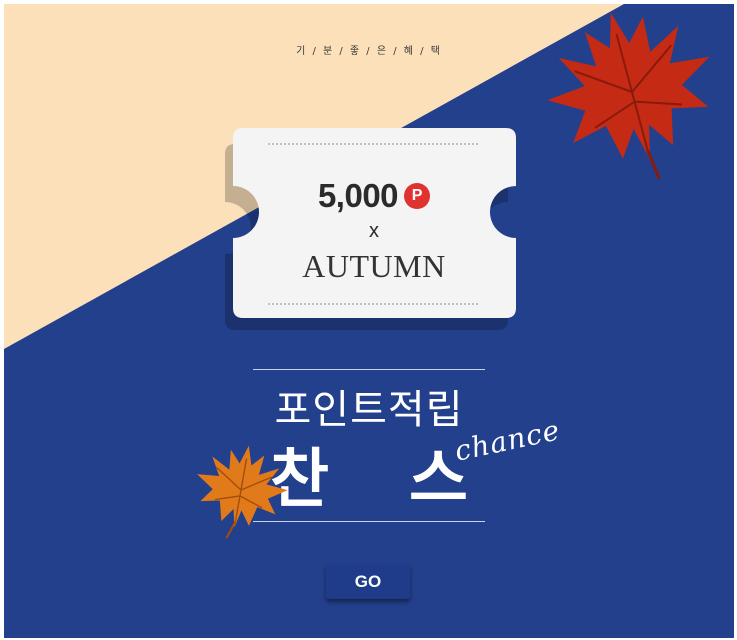  I want to click on point-amount-row: 5,000 P, so click(374, 196).